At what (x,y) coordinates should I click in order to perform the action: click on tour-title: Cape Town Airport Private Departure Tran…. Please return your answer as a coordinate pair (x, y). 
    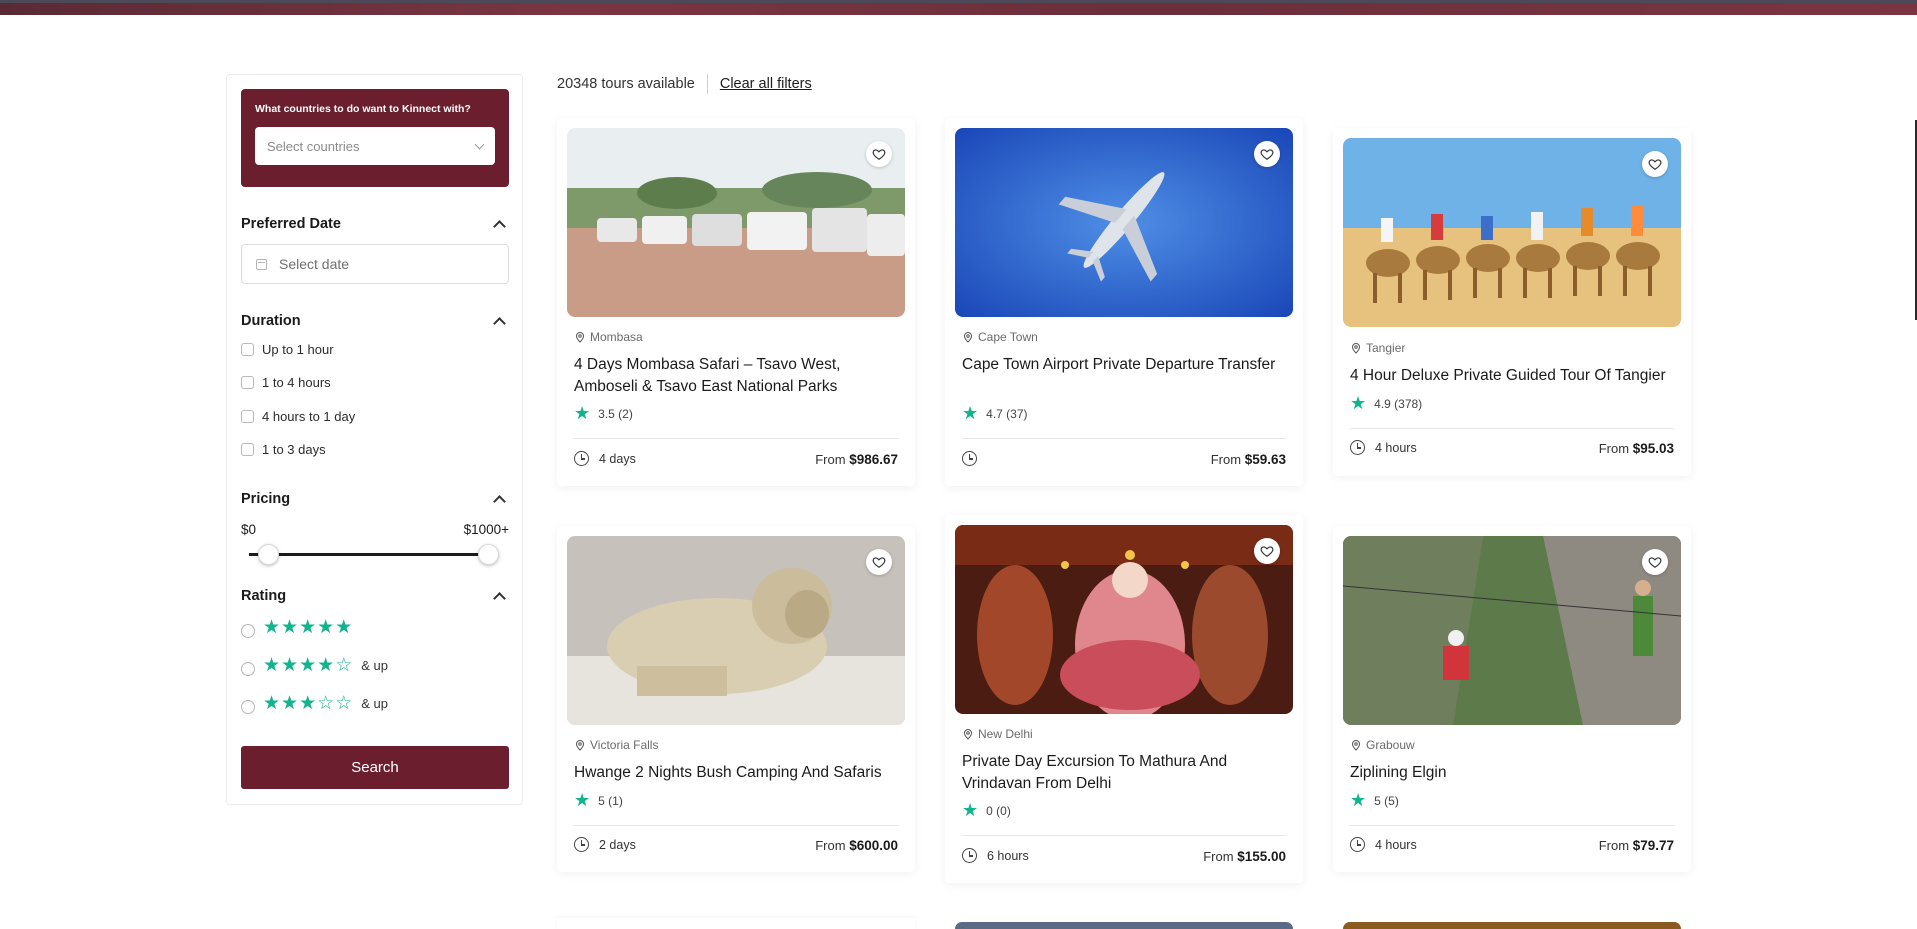
    Looking at the image, I should click on (1127, 365).